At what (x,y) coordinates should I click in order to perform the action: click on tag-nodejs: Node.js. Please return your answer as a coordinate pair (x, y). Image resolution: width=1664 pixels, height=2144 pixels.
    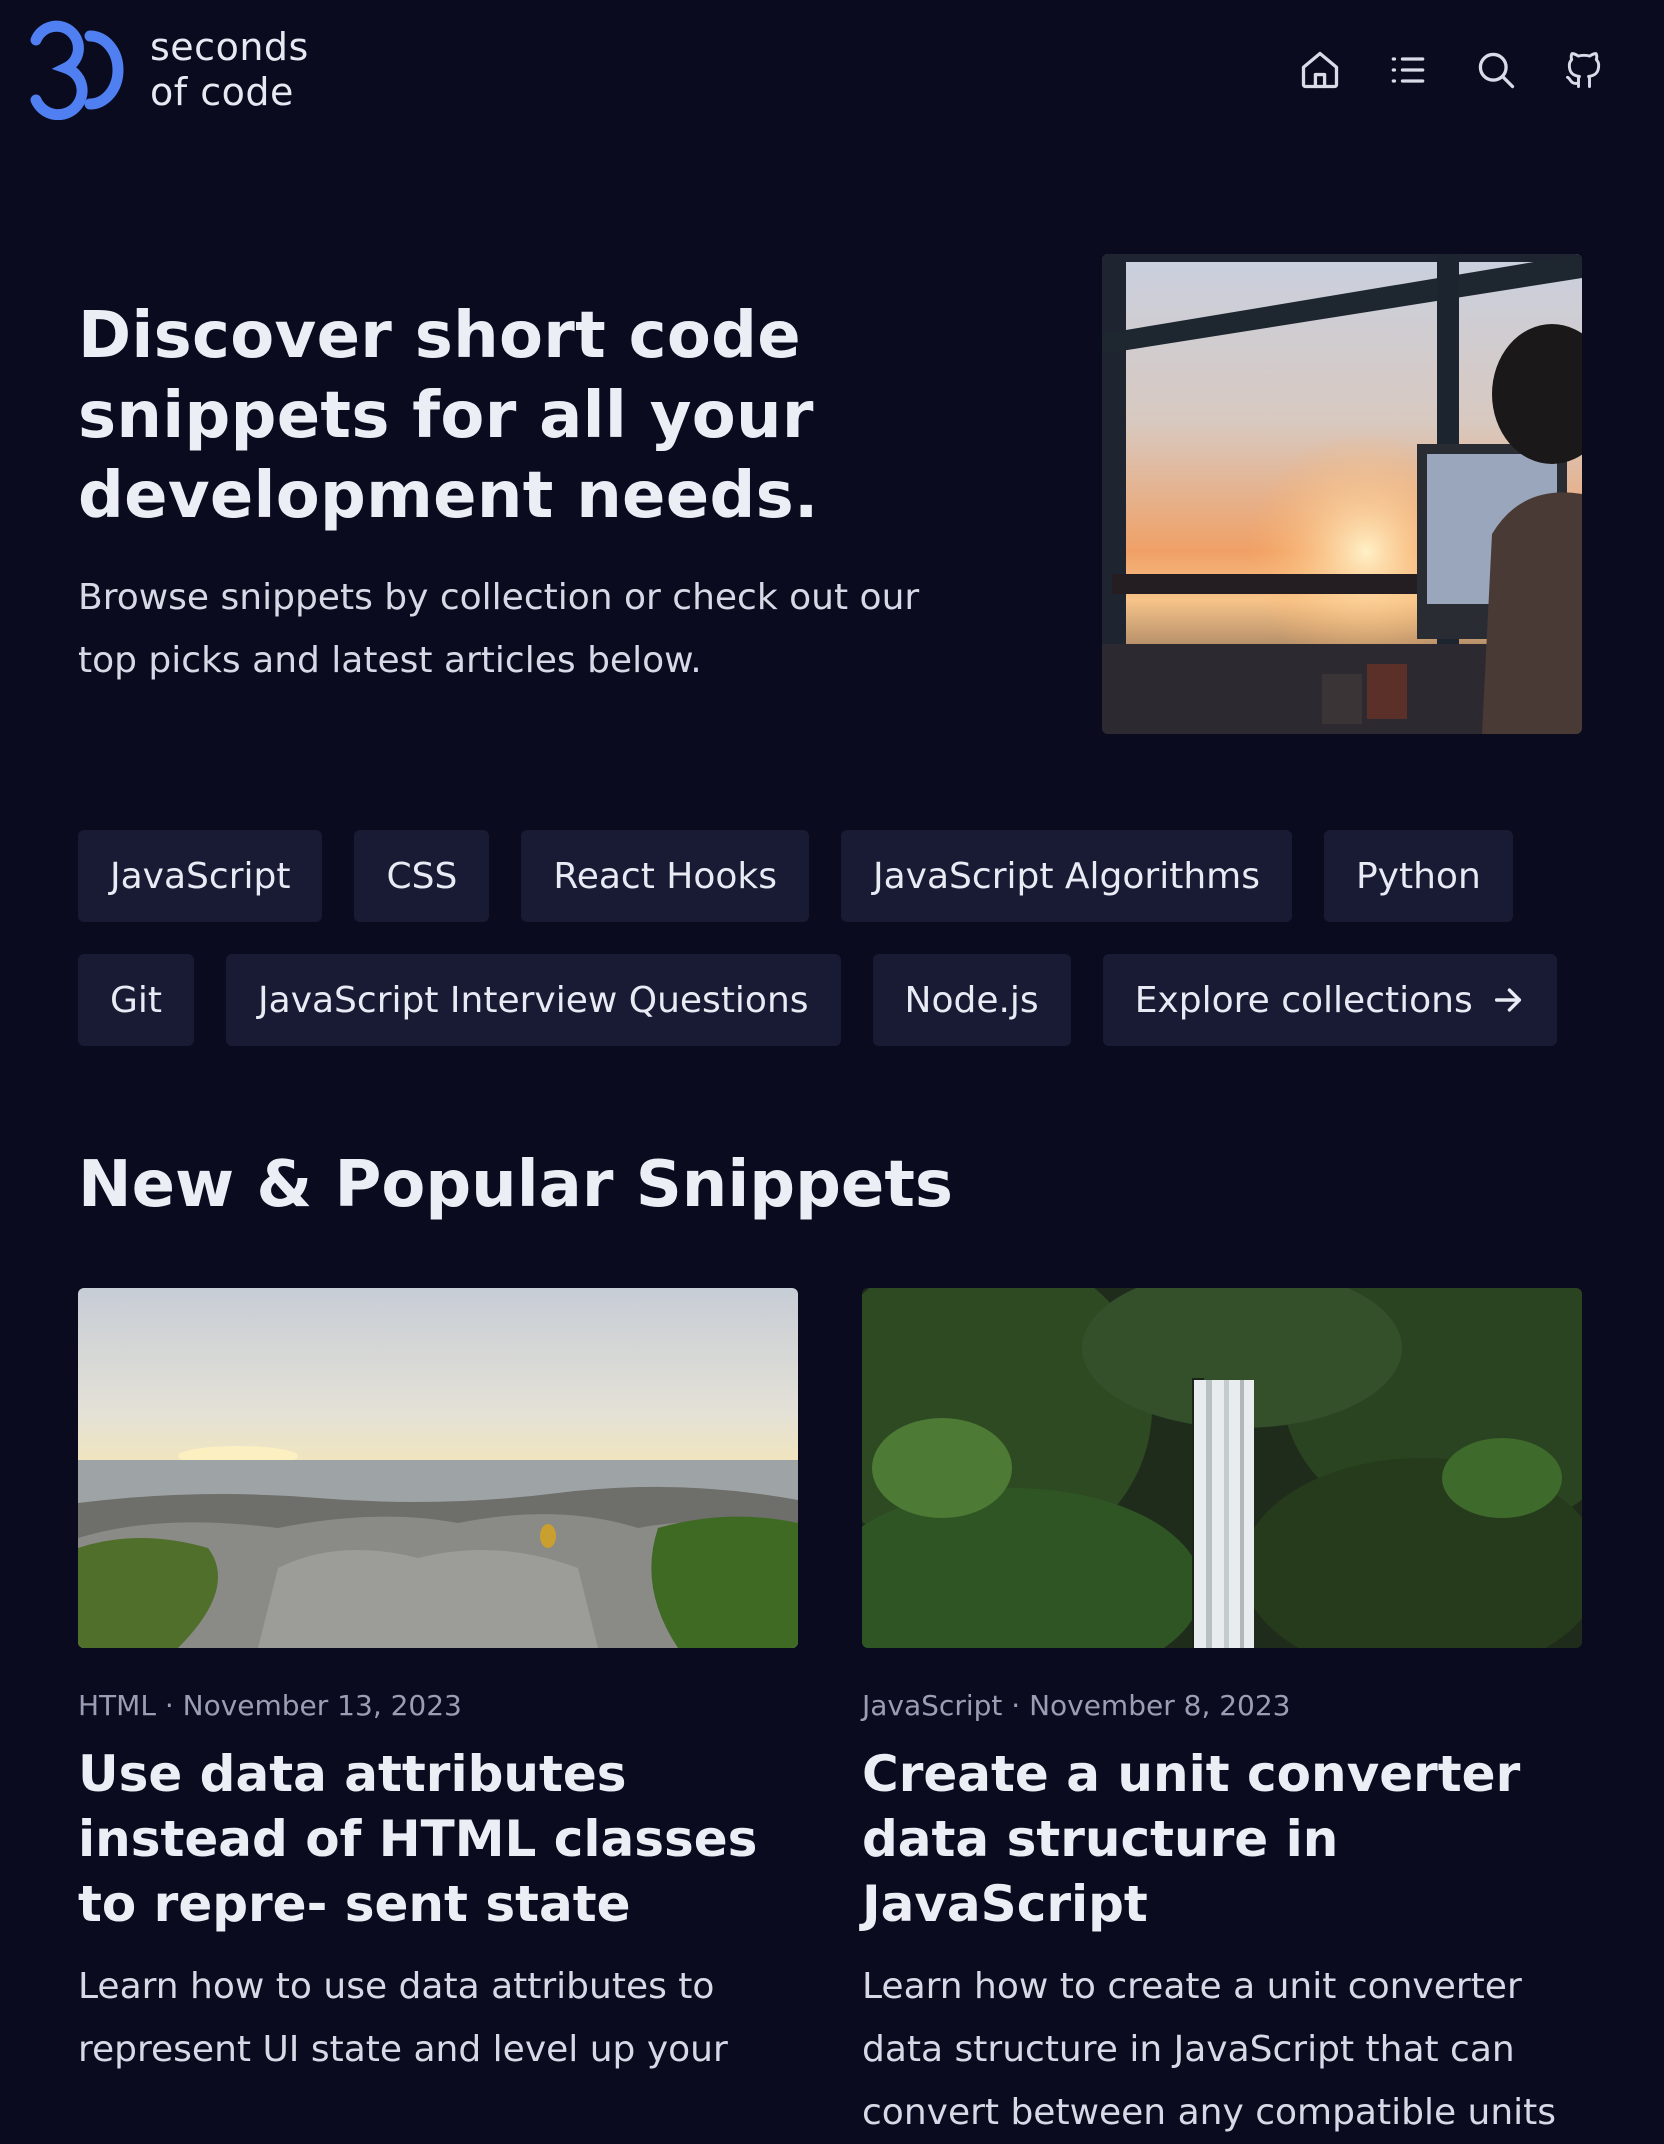
    Looking at the image, I should click on (971, 1000).